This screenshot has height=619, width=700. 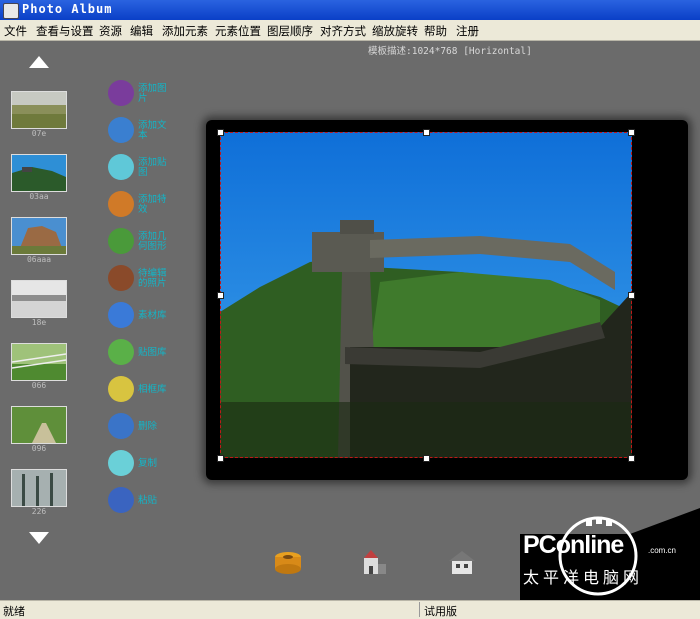 What do you see at coordinates (121, 204) in the screenshot?
I see `orange-creature-icon` at bounding box center [121, 204].